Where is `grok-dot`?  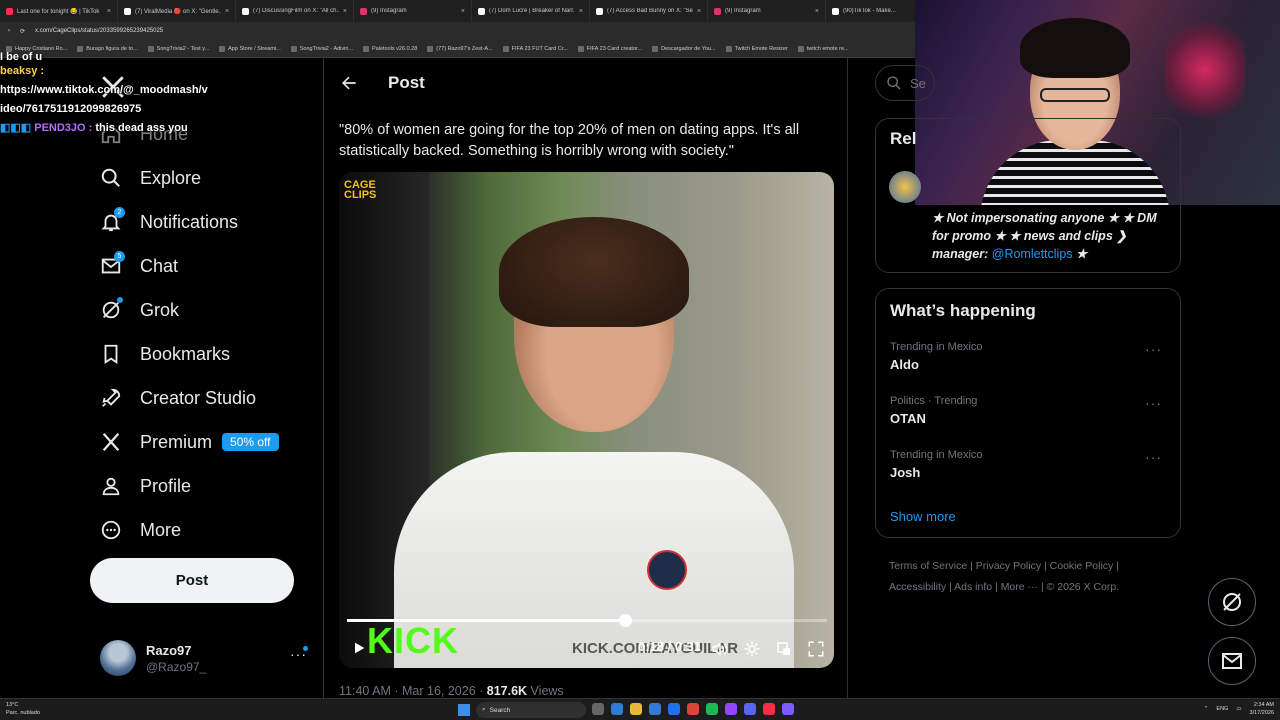
grok-dot is located at coordinates (120, 300).